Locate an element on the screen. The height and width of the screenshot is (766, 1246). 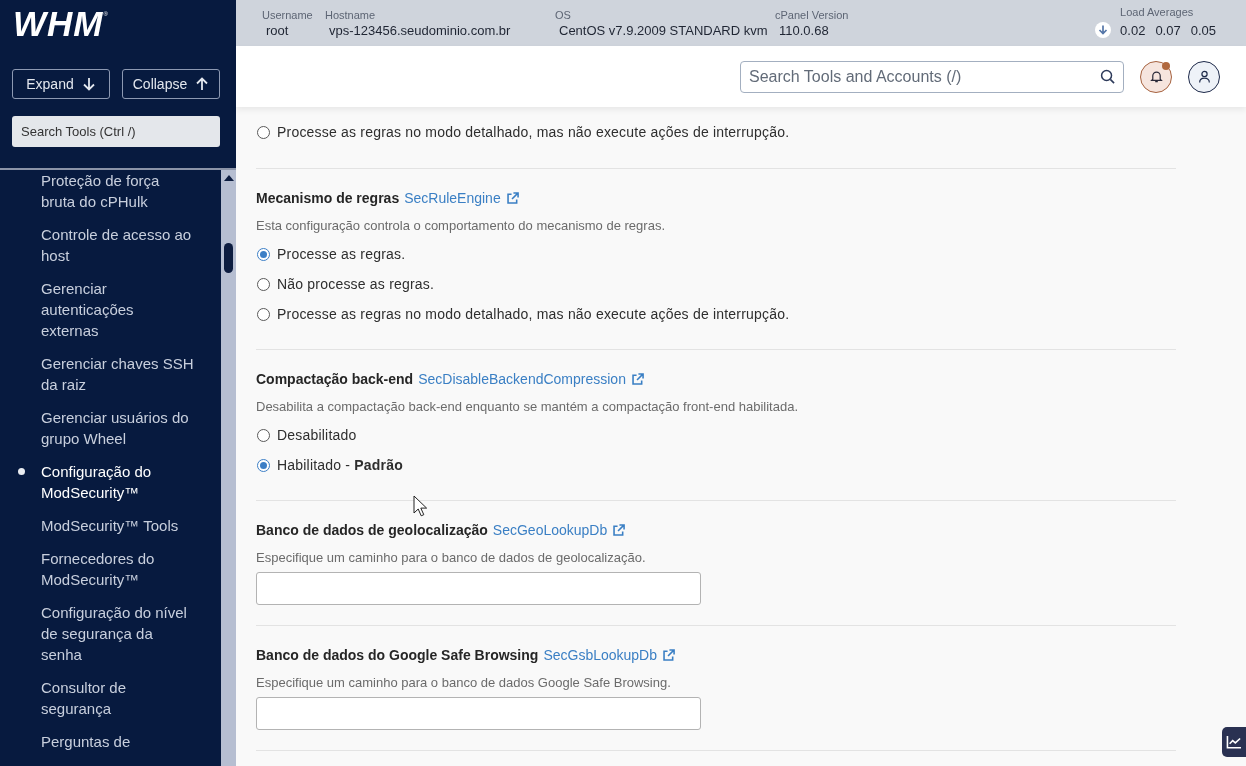
setting-title: Banco de dados do Google Safe Browsing is located at coordinates (397, 655).